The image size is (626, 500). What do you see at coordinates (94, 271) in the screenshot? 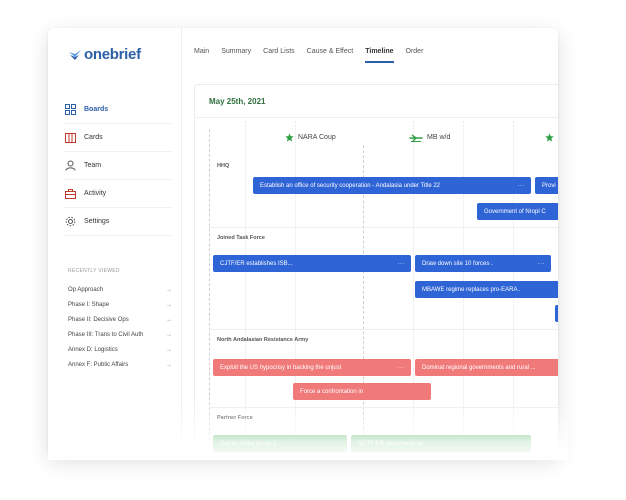
I see `recently-viewed-title: RECENTLY VIEWED` at bounding box center [94, 271].